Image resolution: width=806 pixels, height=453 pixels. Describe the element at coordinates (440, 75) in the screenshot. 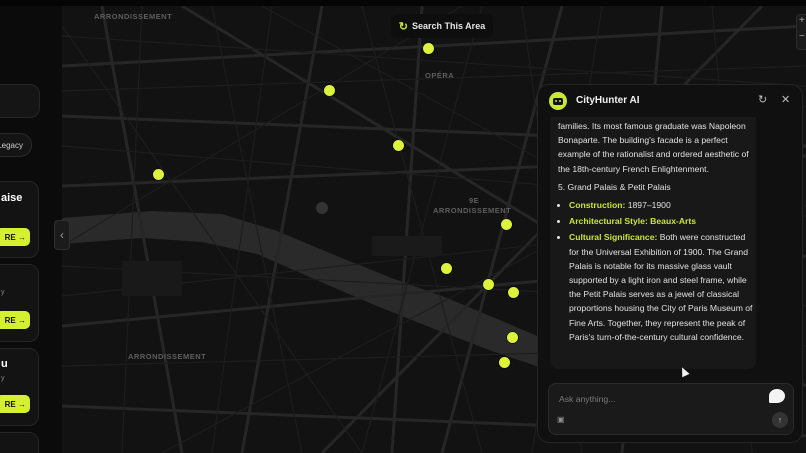

I see `map-label-opera: OPÉRA` at that location.